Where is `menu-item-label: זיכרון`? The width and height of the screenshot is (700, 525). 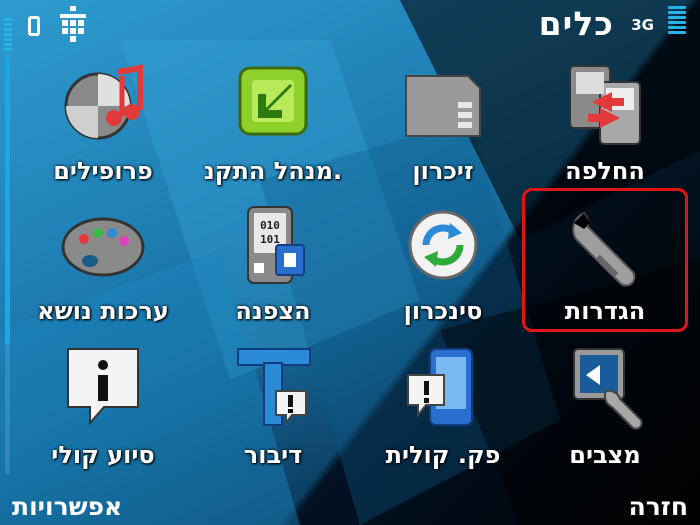 menu-item-label: זיכרון is located at coordinates (443, 171).